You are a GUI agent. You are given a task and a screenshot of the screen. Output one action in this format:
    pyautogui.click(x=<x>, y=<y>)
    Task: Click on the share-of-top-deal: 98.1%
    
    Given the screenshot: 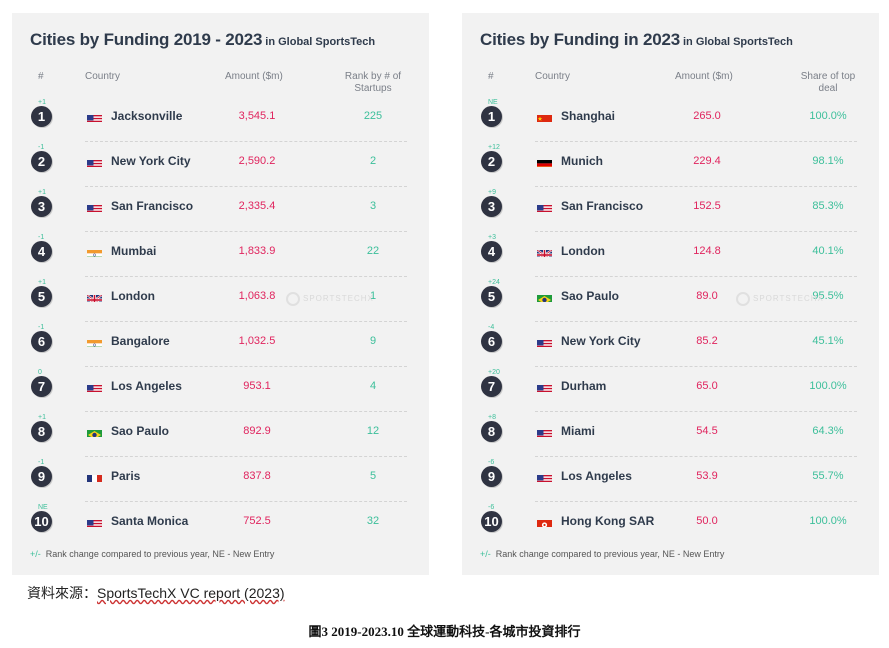 What is the action you would take?
    pyautogui.click(x=828, y=161)
    